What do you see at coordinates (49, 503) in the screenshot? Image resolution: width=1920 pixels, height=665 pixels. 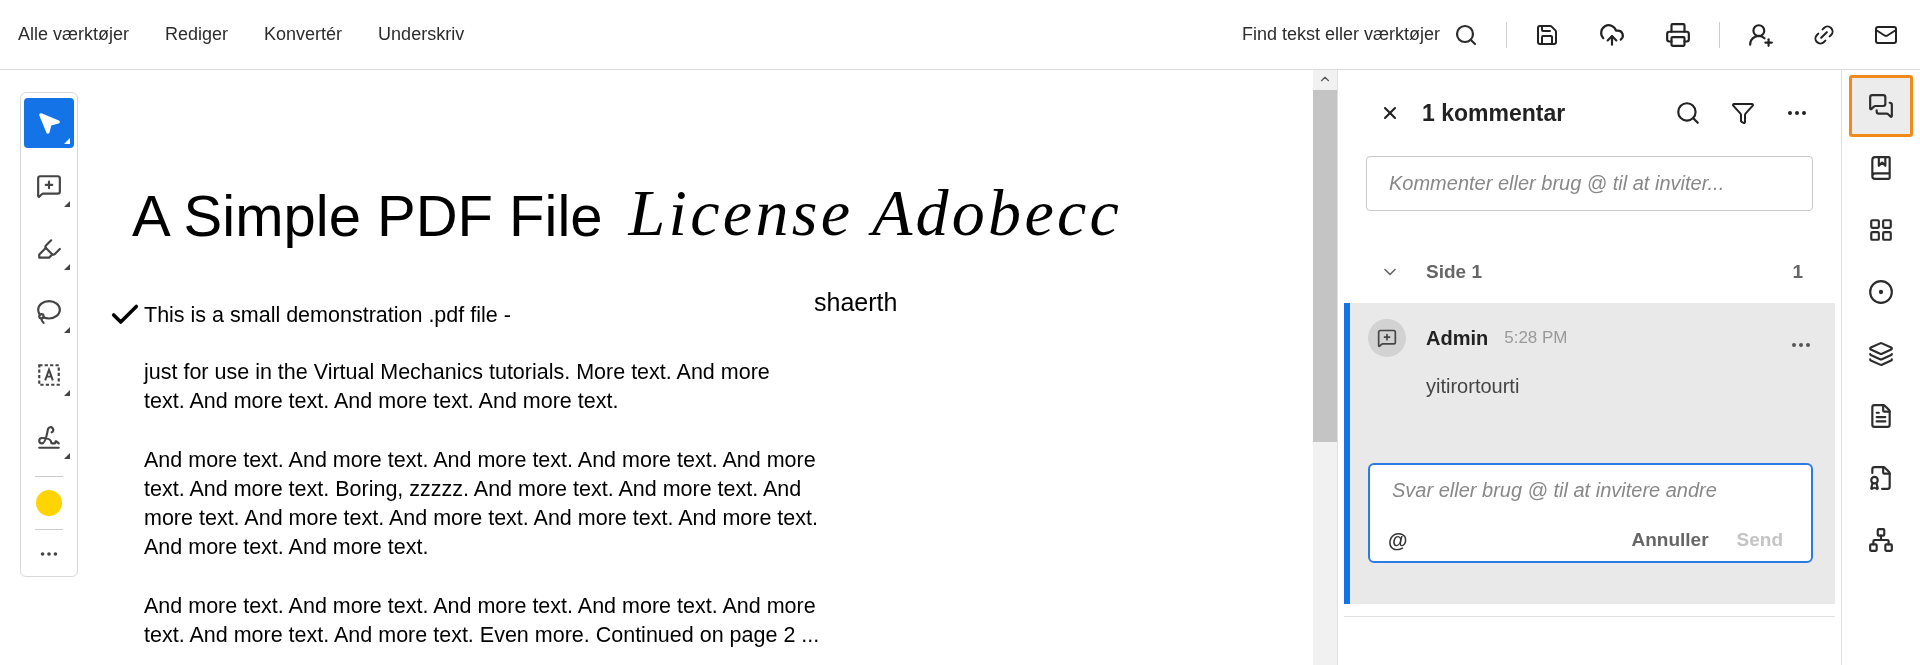 I see `color-swatch` at bounding box center [49, 503].